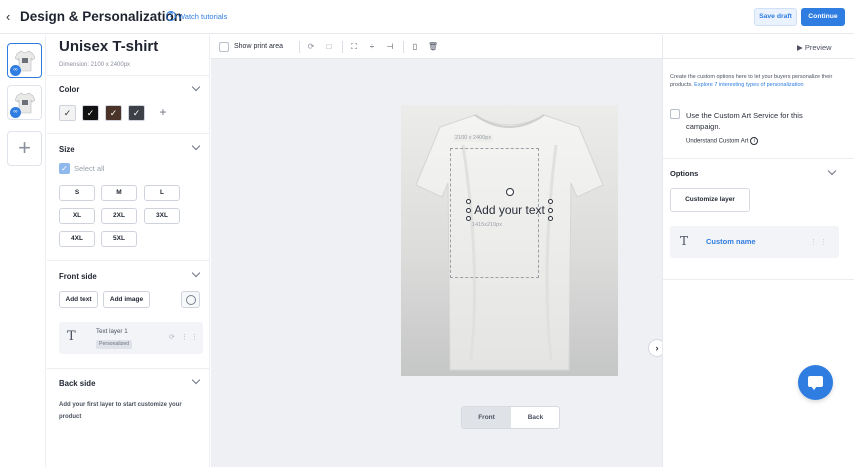  What do you see at coordinates (77, 216) in the screenshot?
I see `size-button-xl: XL` at bounding box center [77, 216].